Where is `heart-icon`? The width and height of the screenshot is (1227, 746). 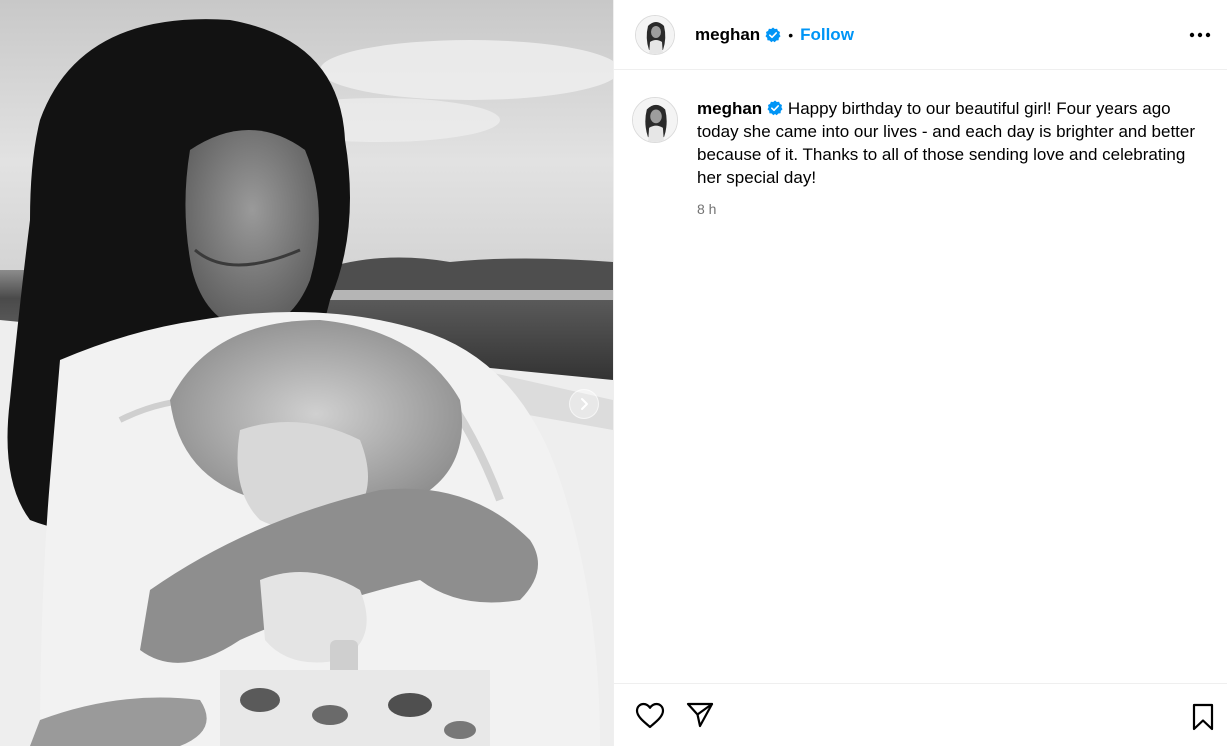 heart-icon is located at coordinates (650, 715).